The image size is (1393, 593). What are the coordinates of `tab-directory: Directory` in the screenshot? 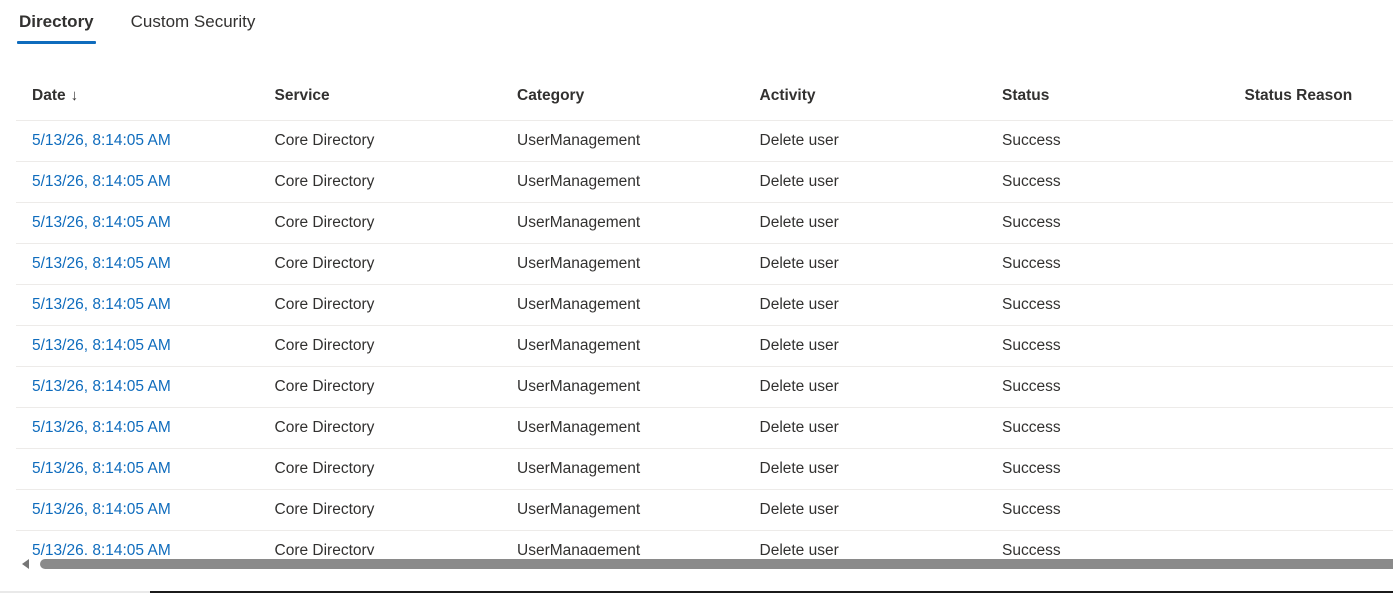 It's located at (56, 22).